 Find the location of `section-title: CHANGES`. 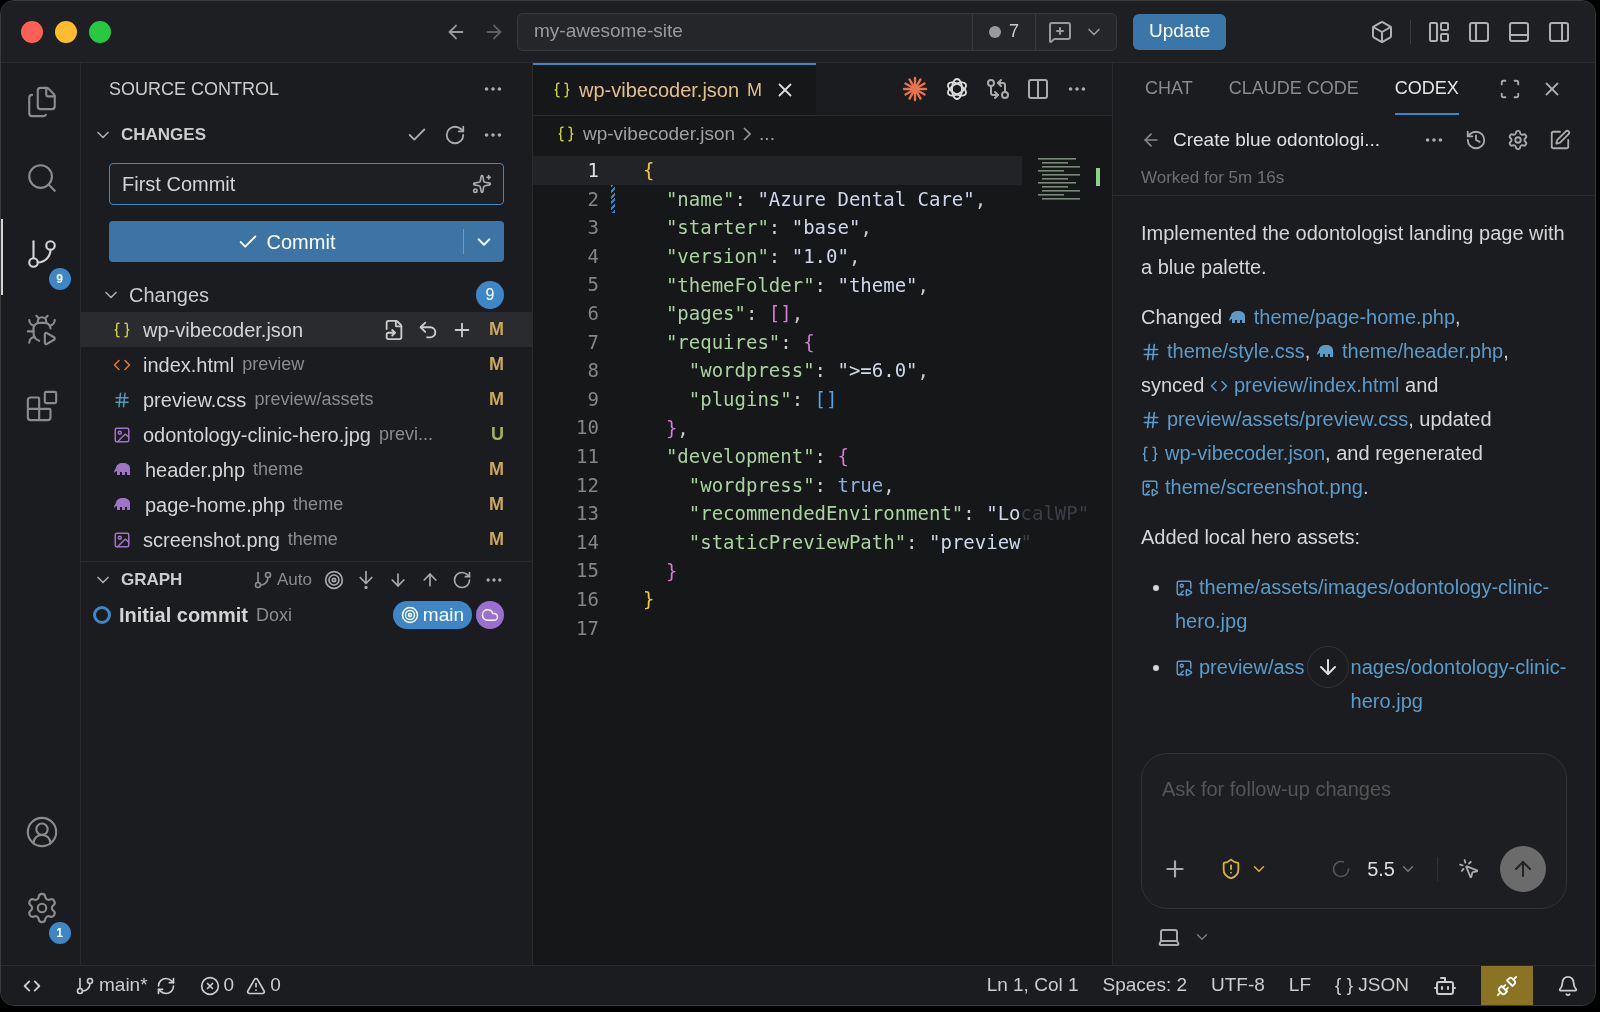

section-title: CHANGES is located at coordinates (163, 135).